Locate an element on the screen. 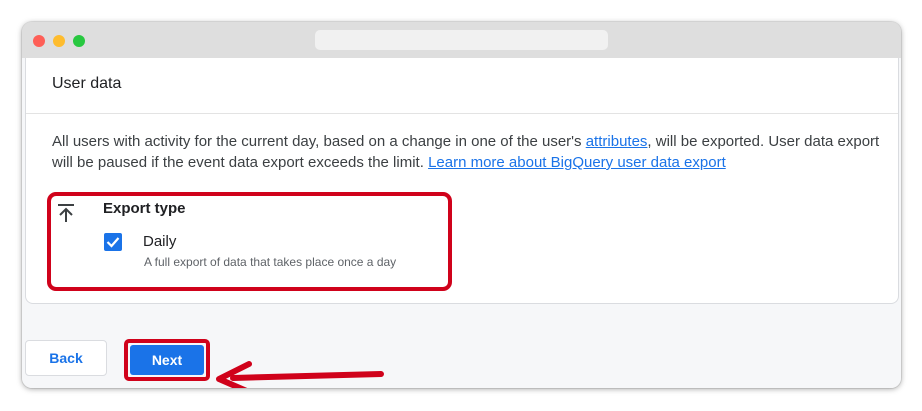 The image size is (922, 411). next-button: Next is located at coordinates (167, 360).